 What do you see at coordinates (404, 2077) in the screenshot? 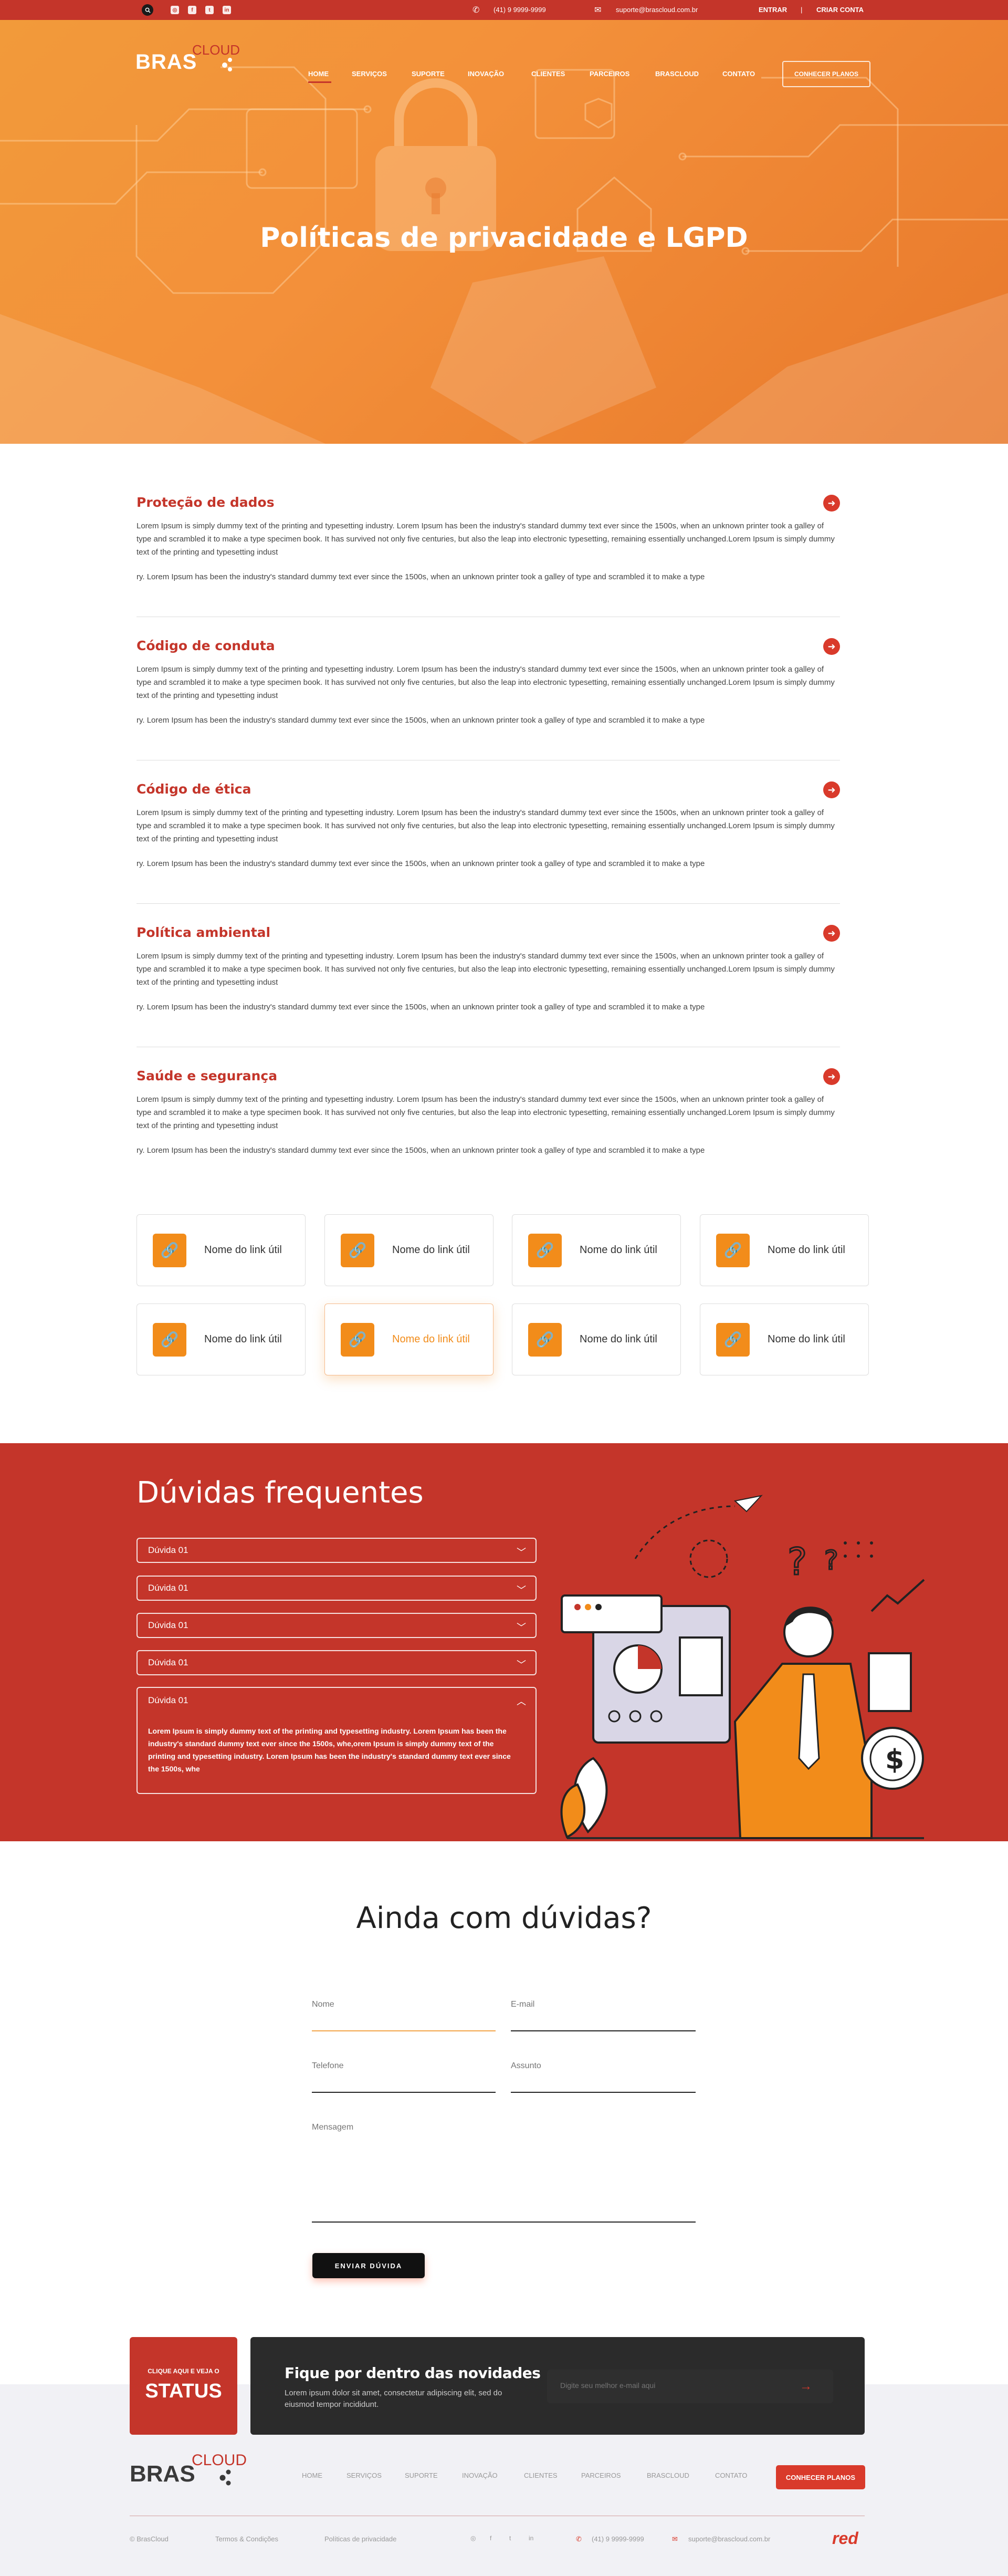
I see `phone-field` at bounding box center [404, 2077].